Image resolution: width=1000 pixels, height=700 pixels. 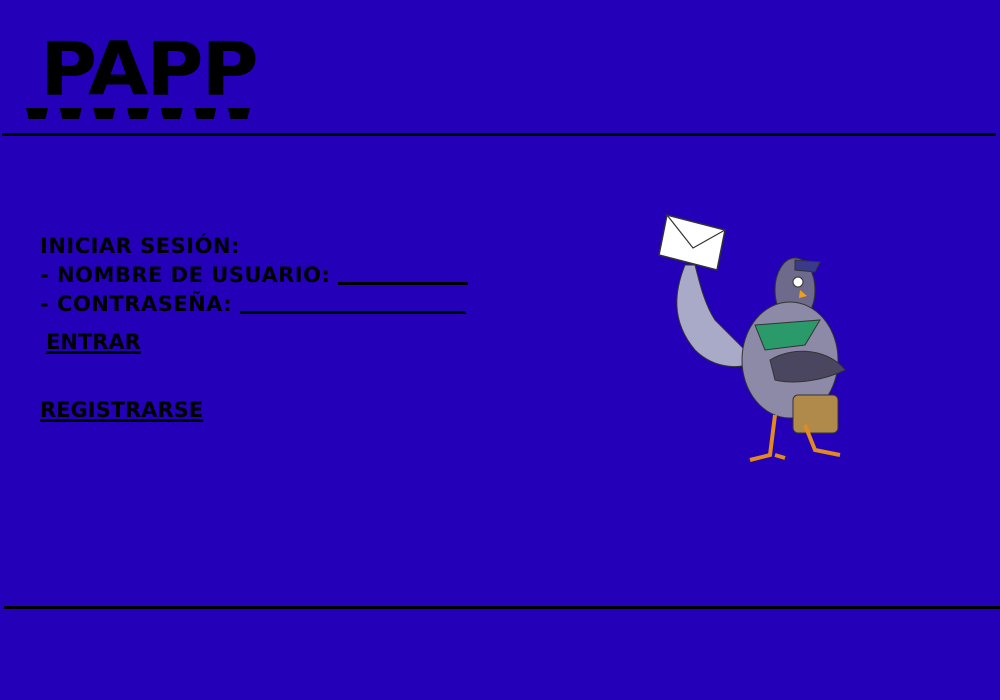 I want to click on footer-divider, so click(x=502, y=607).